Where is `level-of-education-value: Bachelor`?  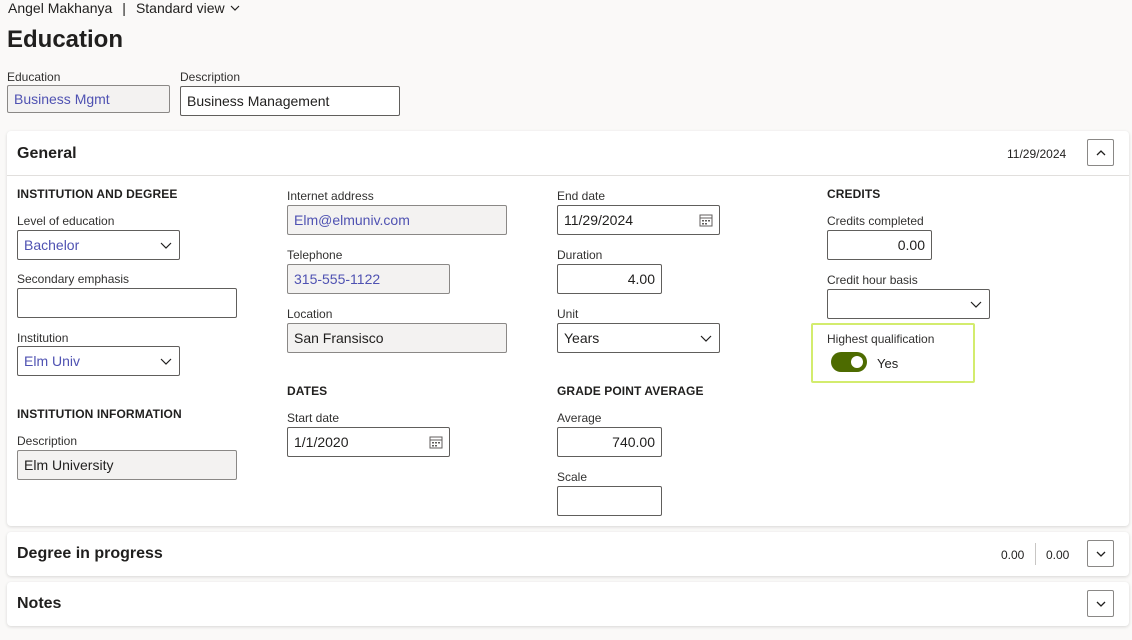 level-of-education-value: Bachelor is located at coordinates (52, 245).